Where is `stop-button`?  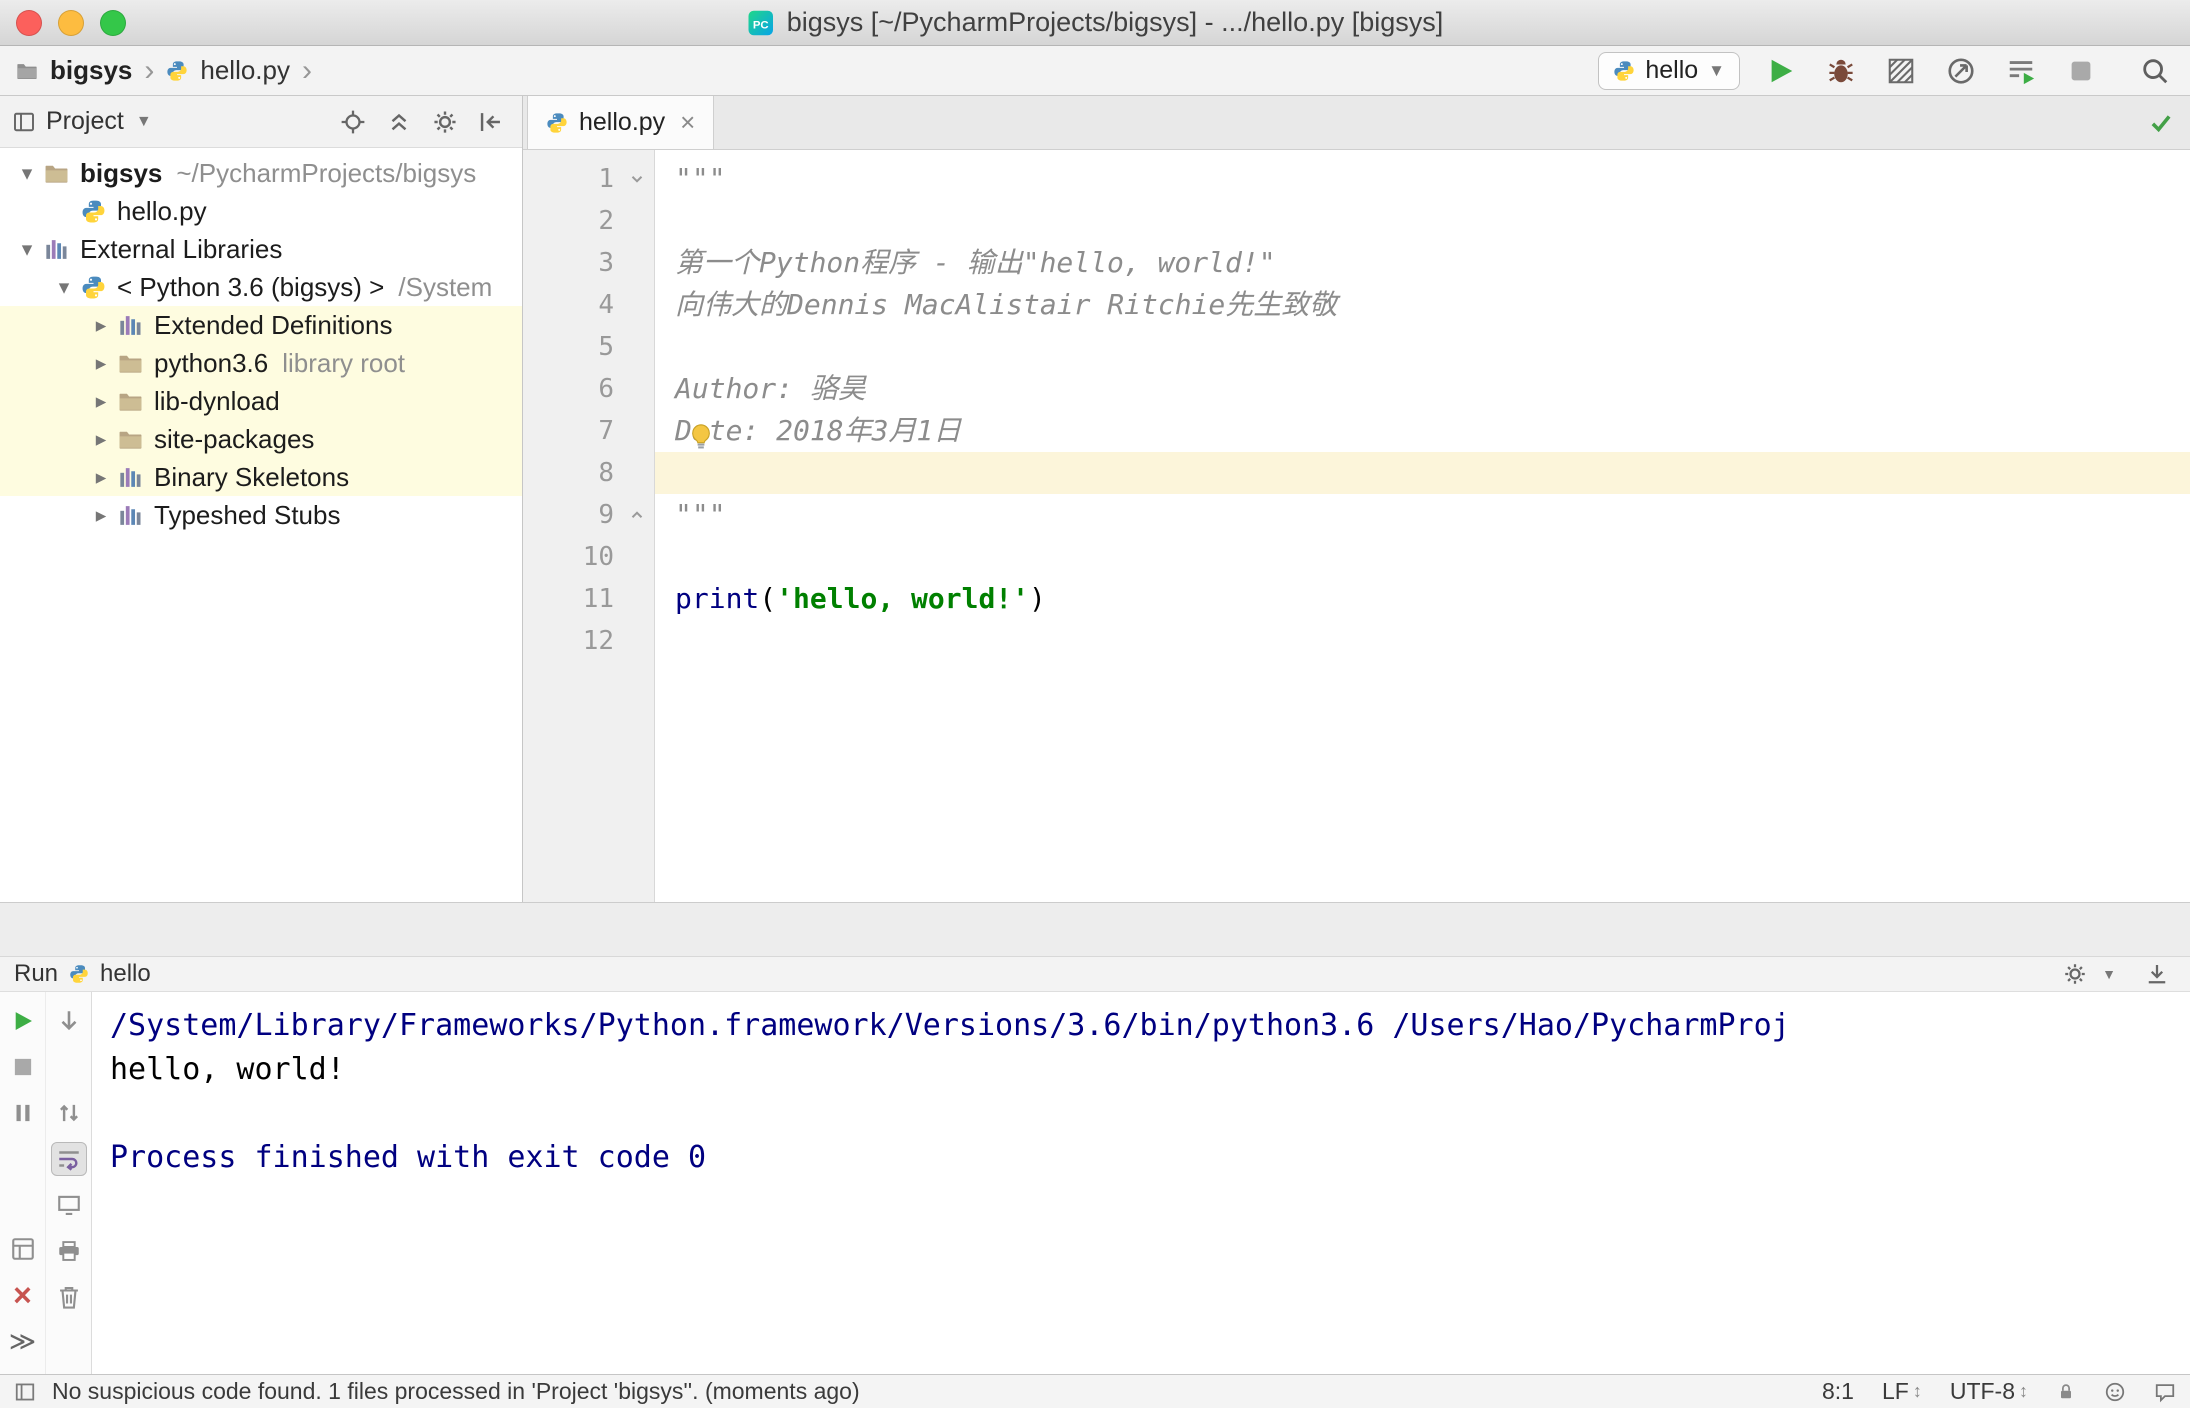
stop-button is located at coordinates (2081, 71).